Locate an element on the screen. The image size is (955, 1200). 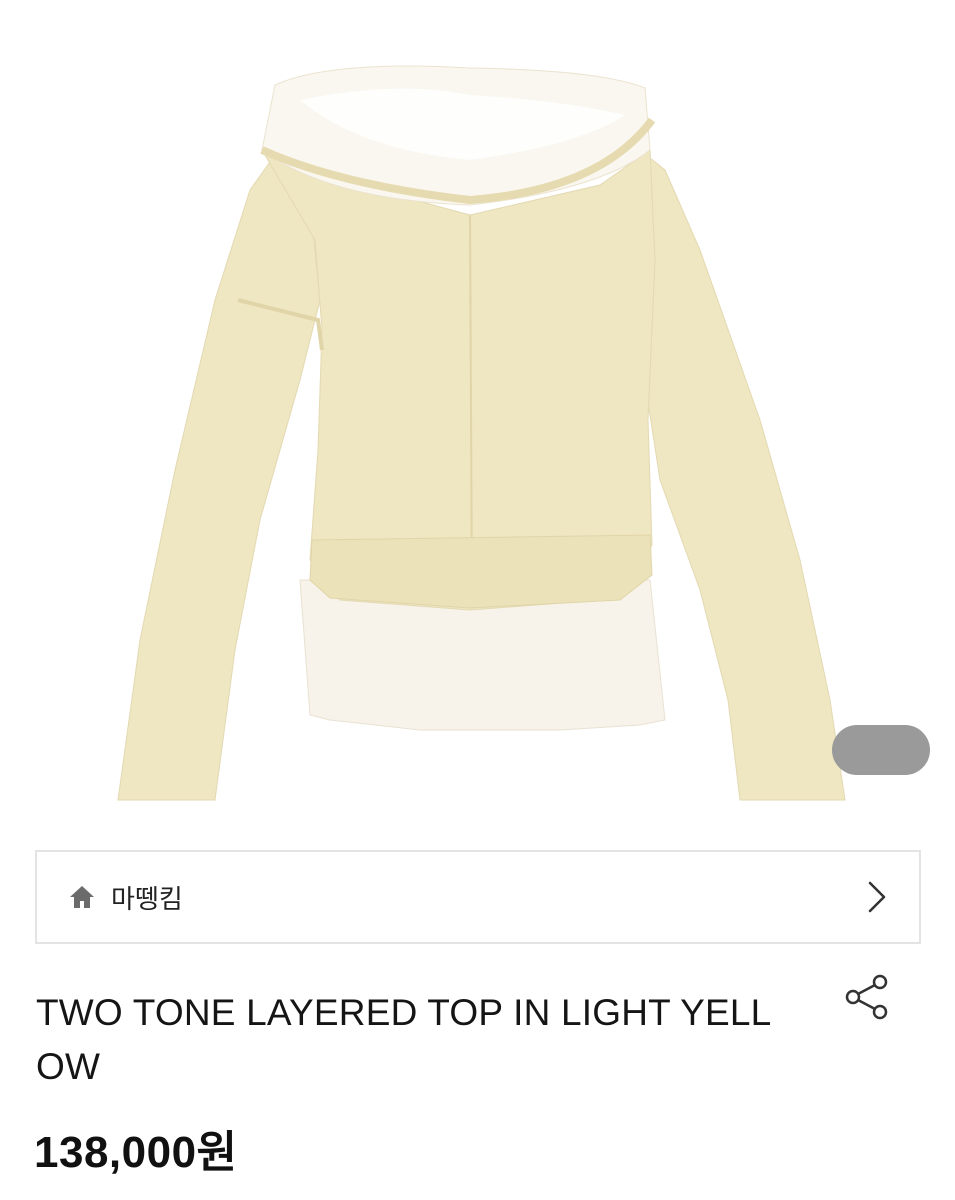
shop-link-bar: 마뗑킴 is located at coordinates (478, 897).